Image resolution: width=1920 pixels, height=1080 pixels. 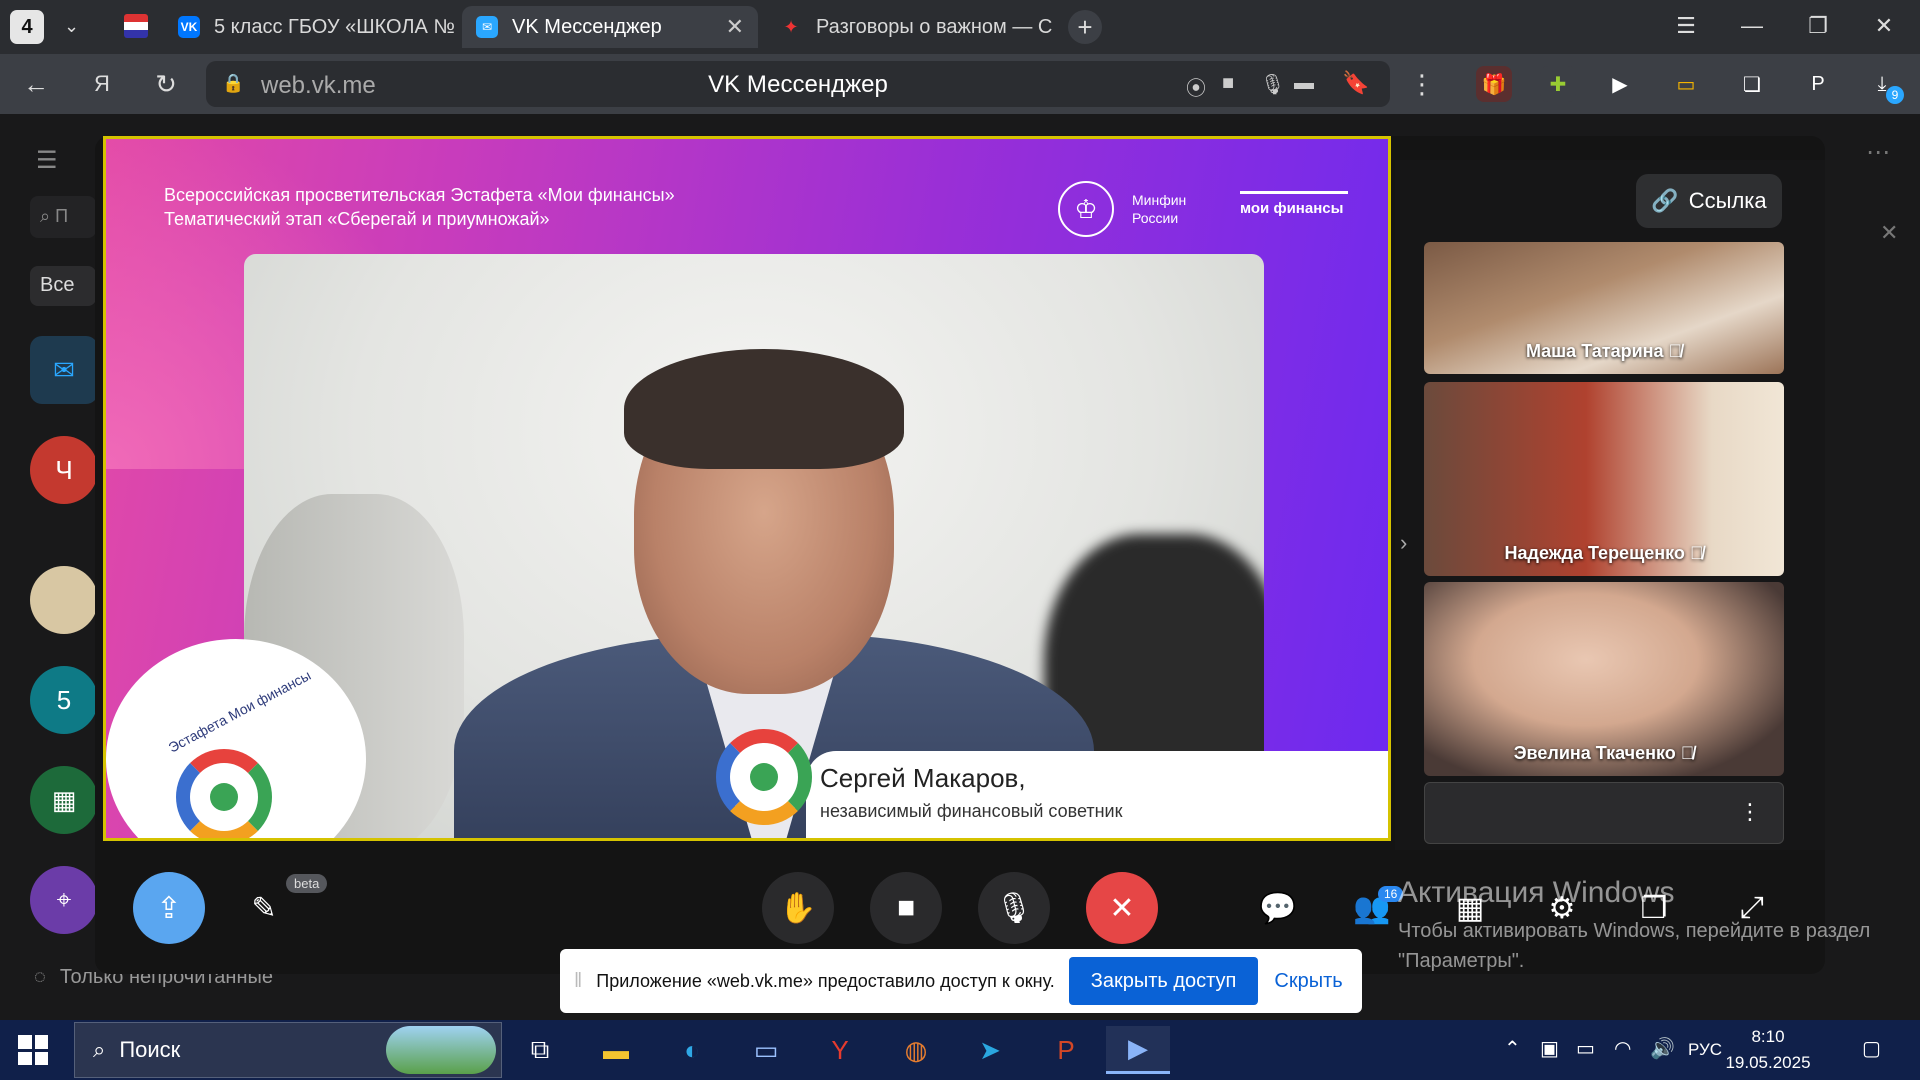 What do you see at coordinates (1085, 27) in the screenshot?
I see `new-tab-button: +` at bounding box center [1085, 27].